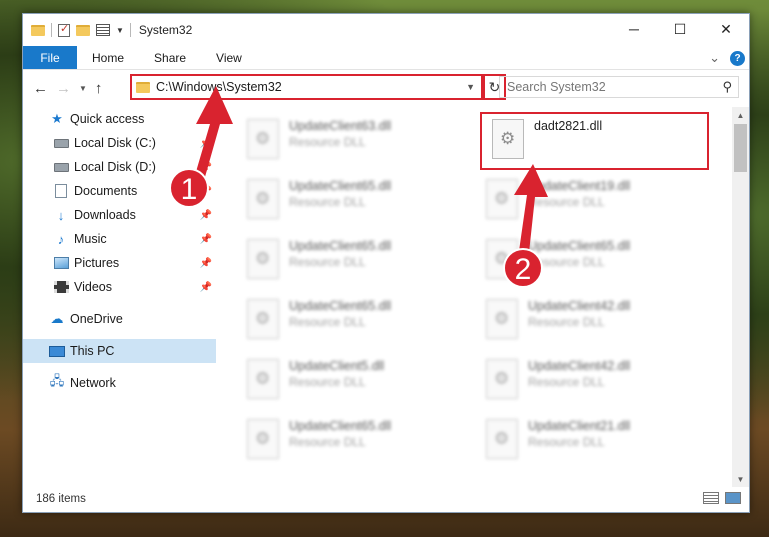 This screenshot has width=769, height=537. I want to click on new-folder-icon, so click(83, 30).